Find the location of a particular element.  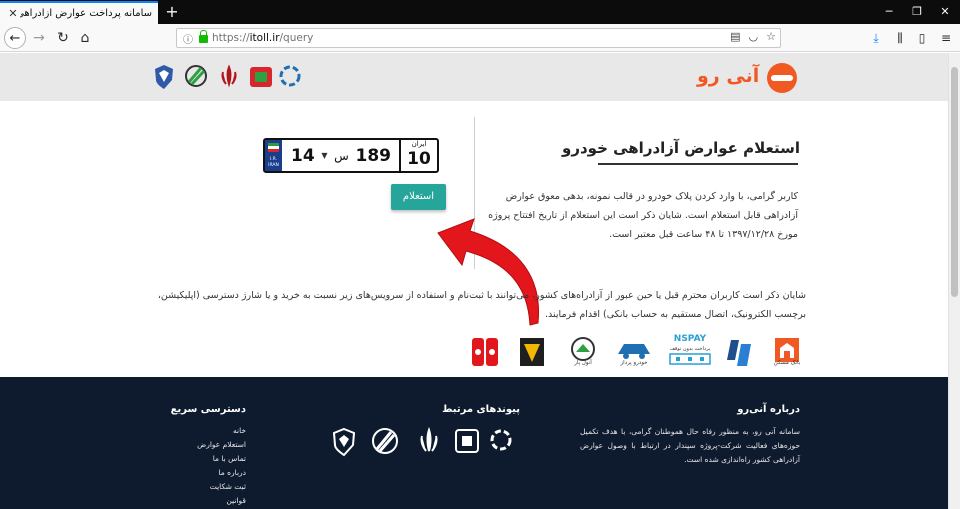

sidebar-icon: ▯ is located at coordinates (922, 38).